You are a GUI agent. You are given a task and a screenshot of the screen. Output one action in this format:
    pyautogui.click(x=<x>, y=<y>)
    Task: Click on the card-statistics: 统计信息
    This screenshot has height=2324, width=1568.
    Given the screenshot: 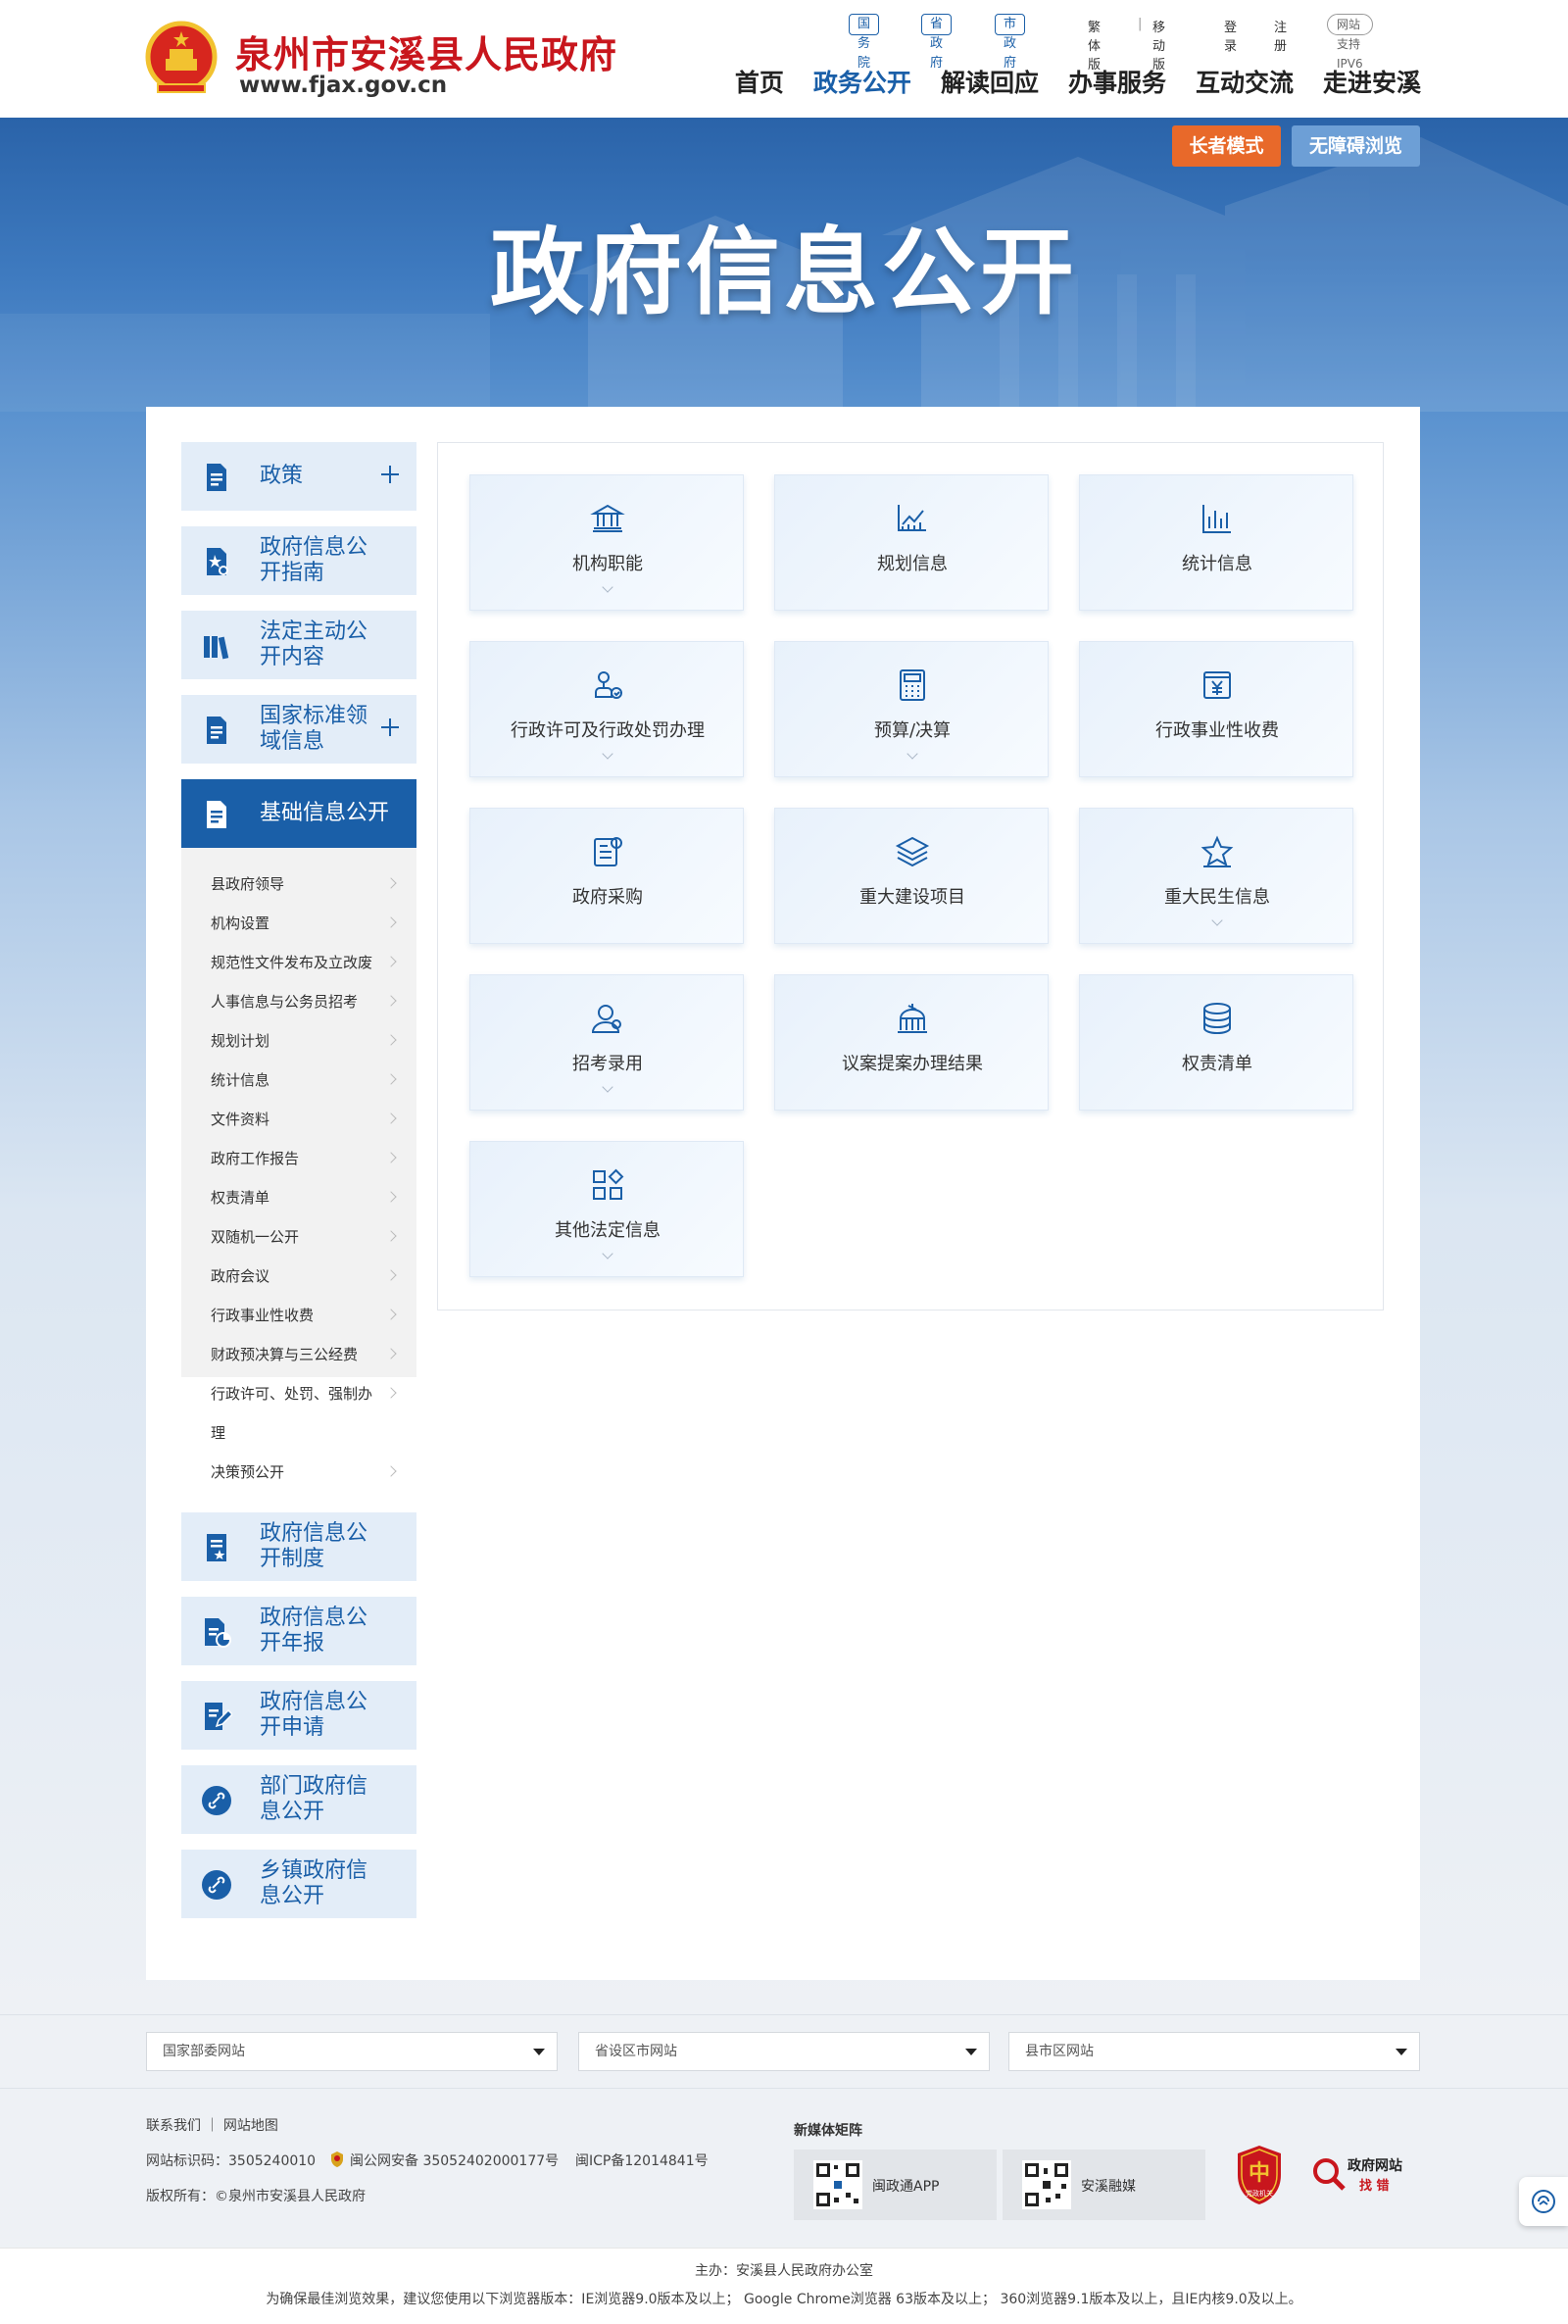 What is the action you would take?
    pyautogui.click(x=1216, y=542)
    